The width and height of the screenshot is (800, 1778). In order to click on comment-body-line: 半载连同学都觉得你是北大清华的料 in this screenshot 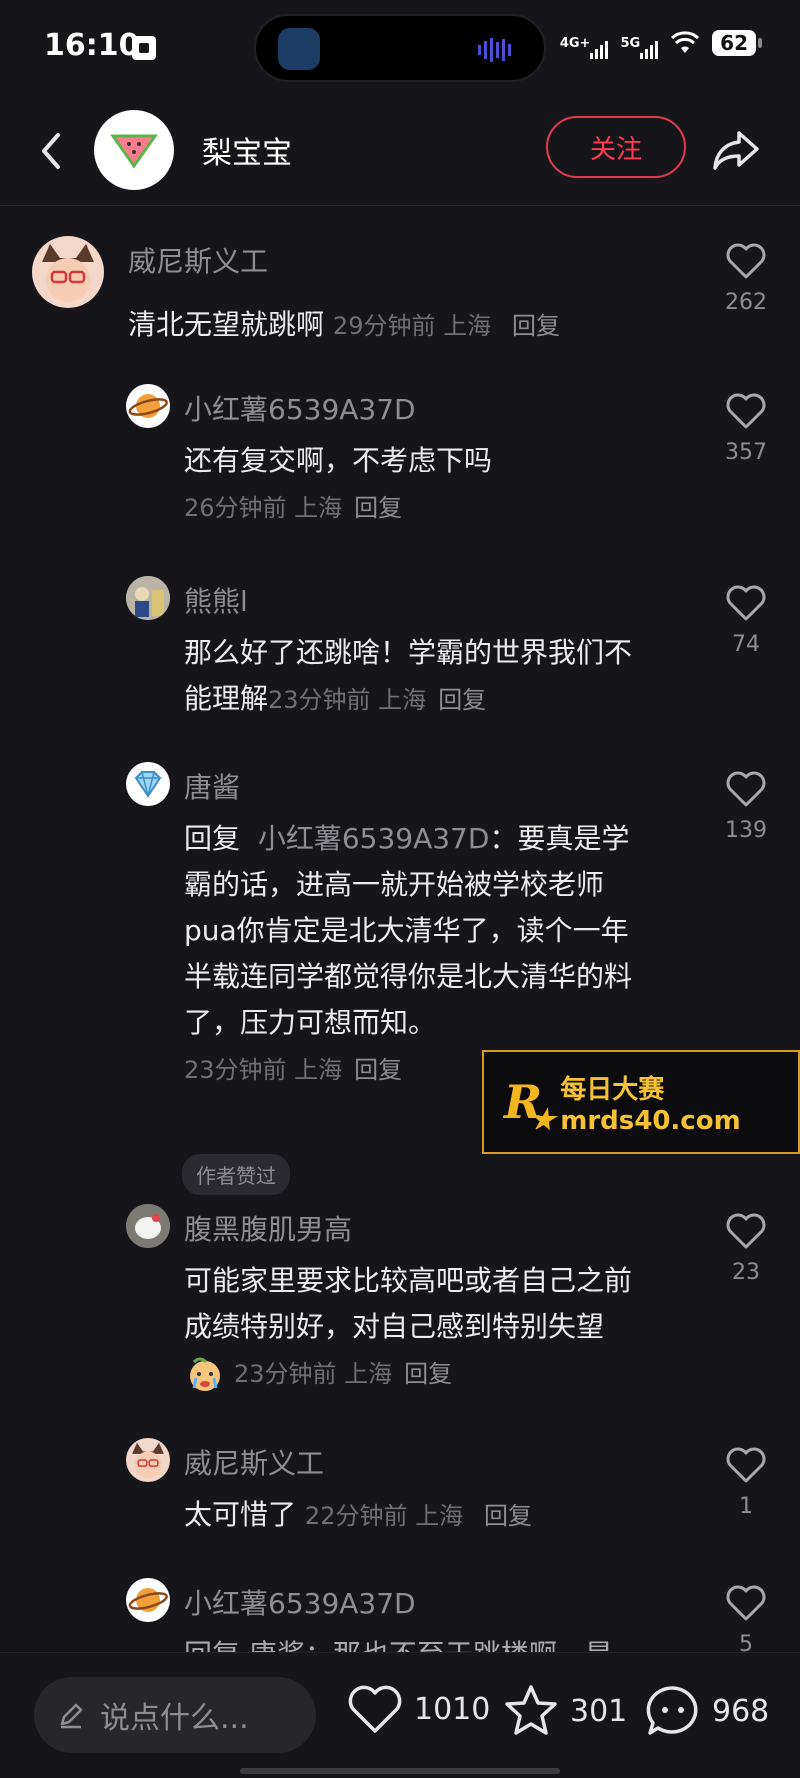, I will do `click(408, 976)`.